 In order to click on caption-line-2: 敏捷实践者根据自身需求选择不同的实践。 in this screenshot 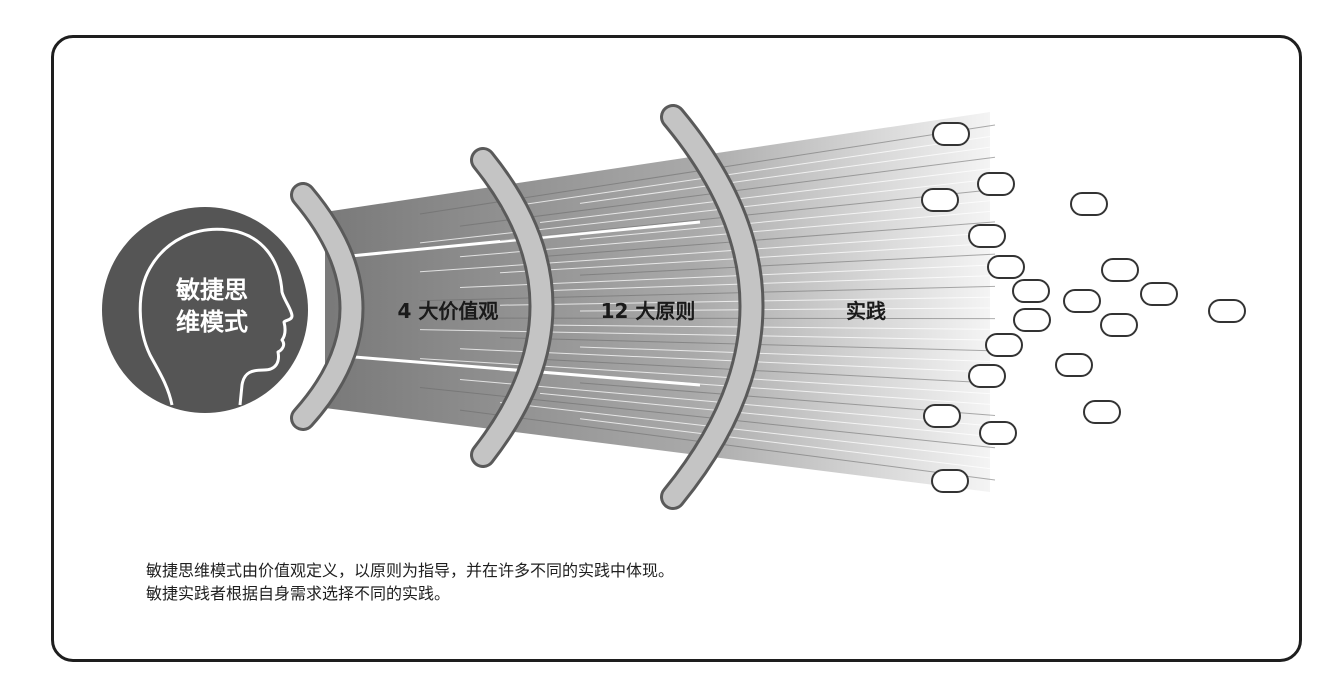, I will do `click(298, 593)`.